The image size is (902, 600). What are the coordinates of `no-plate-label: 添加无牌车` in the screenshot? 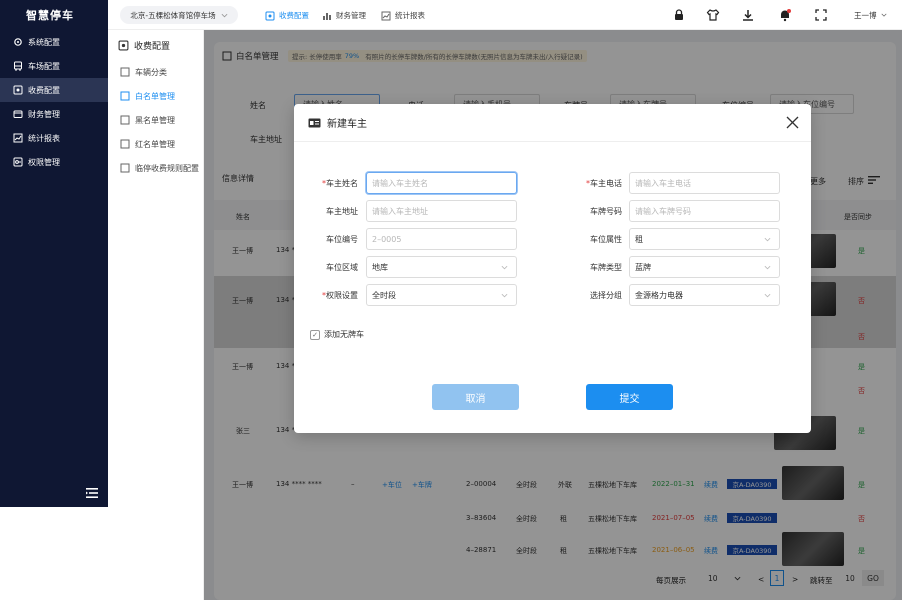 It's located at (344, 334).